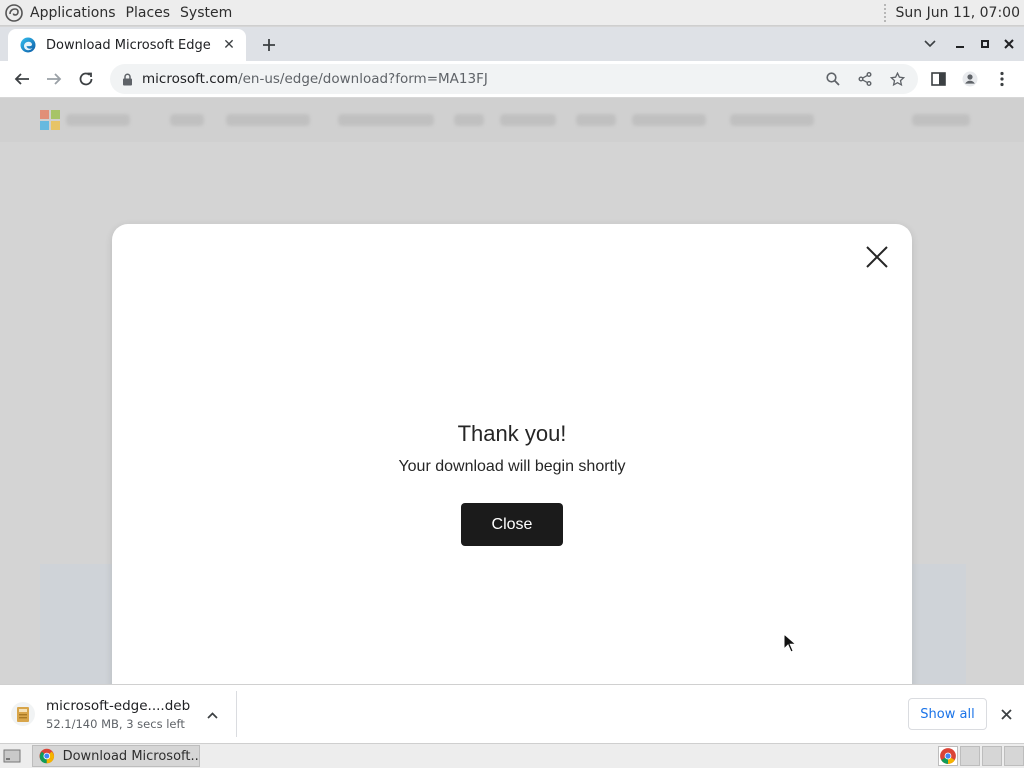 Image resolution: width=1024 pixels, height=768 pixels. Describe the element at coordinates (512, 120) in the screenshot. I see `background-site-nav` at that location.